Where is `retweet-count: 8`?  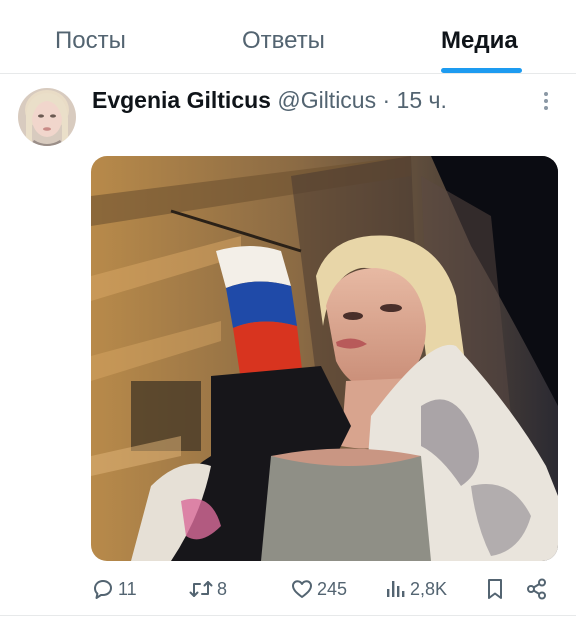 retweet-count: 8 is located at coordinates (222, 588).